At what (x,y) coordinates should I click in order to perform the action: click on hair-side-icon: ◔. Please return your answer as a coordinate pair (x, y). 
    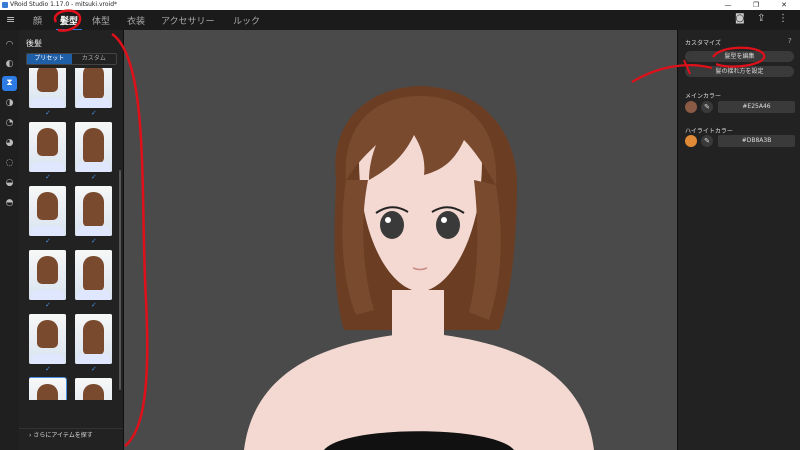
    Looking at the image, I should click on (9, 123).